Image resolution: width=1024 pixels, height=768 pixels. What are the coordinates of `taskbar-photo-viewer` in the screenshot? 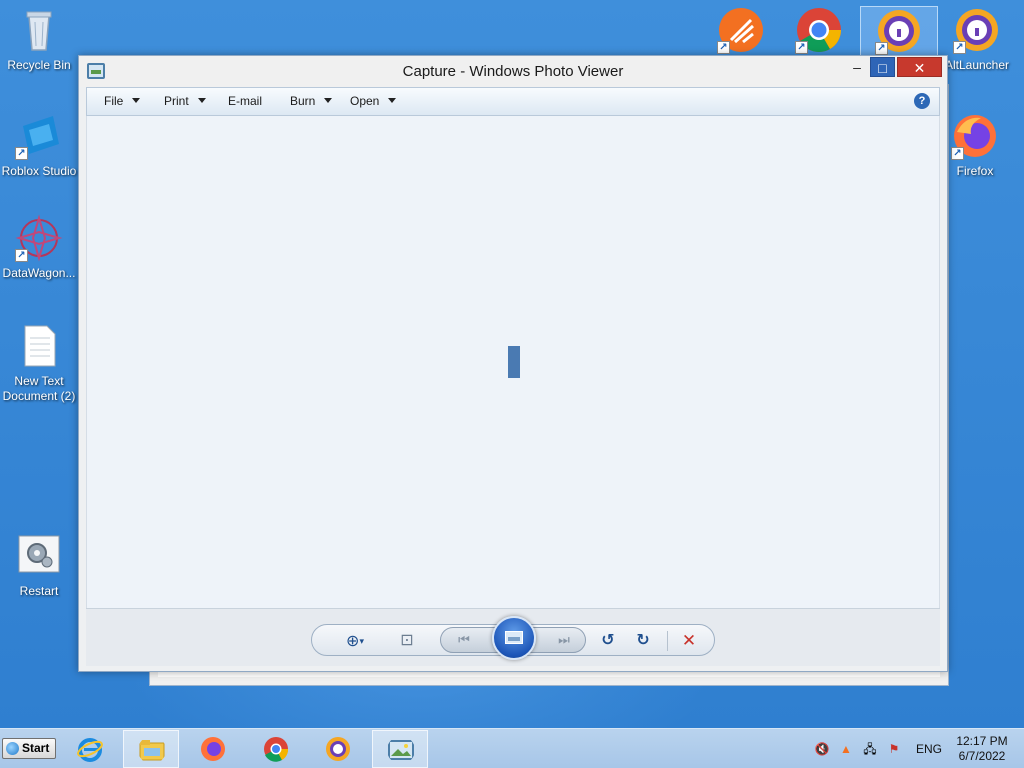 It's located at (400, 749).